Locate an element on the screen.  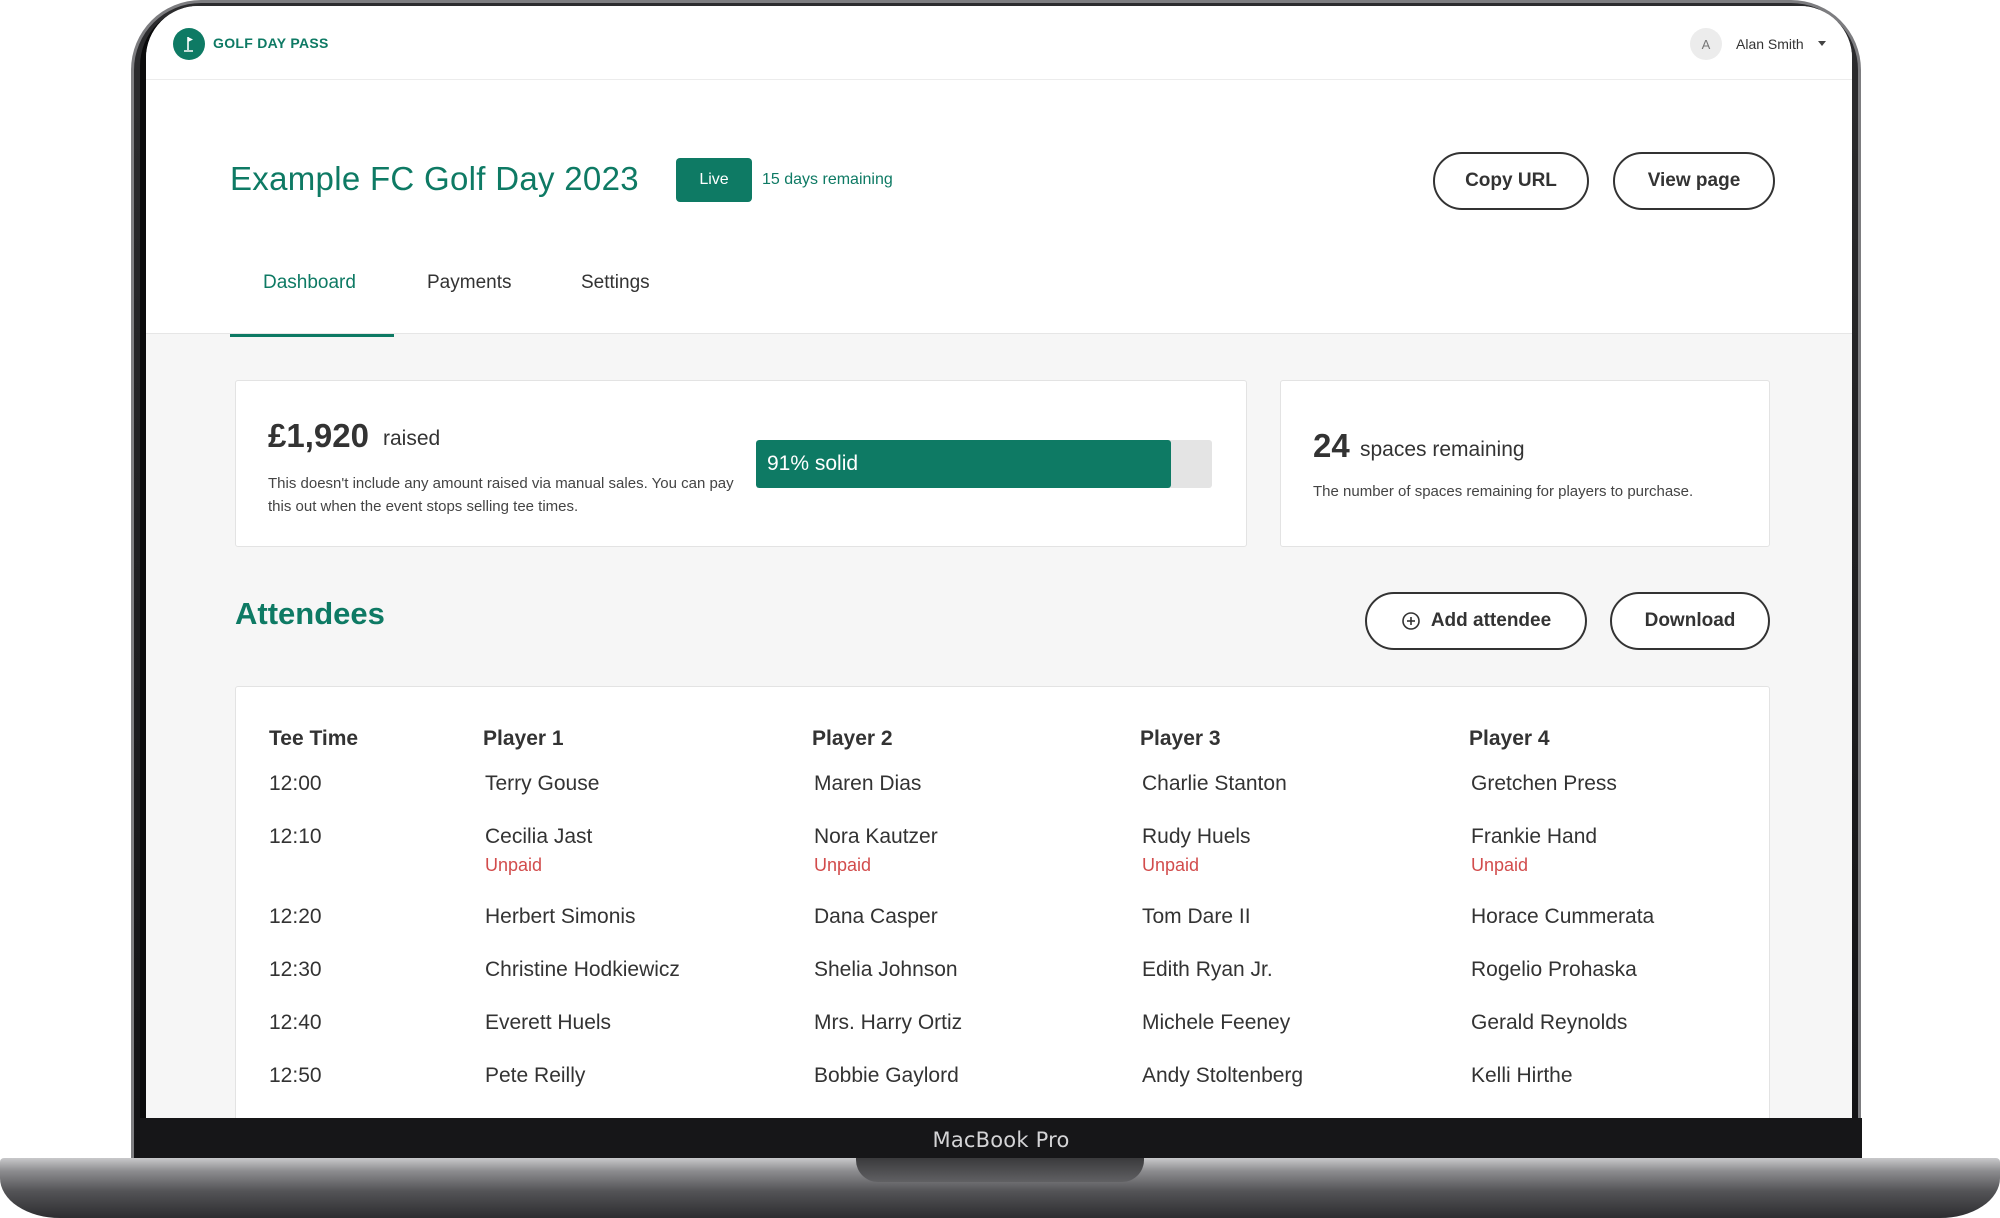
active-tab-indicator is located at coordinates (312, 335).